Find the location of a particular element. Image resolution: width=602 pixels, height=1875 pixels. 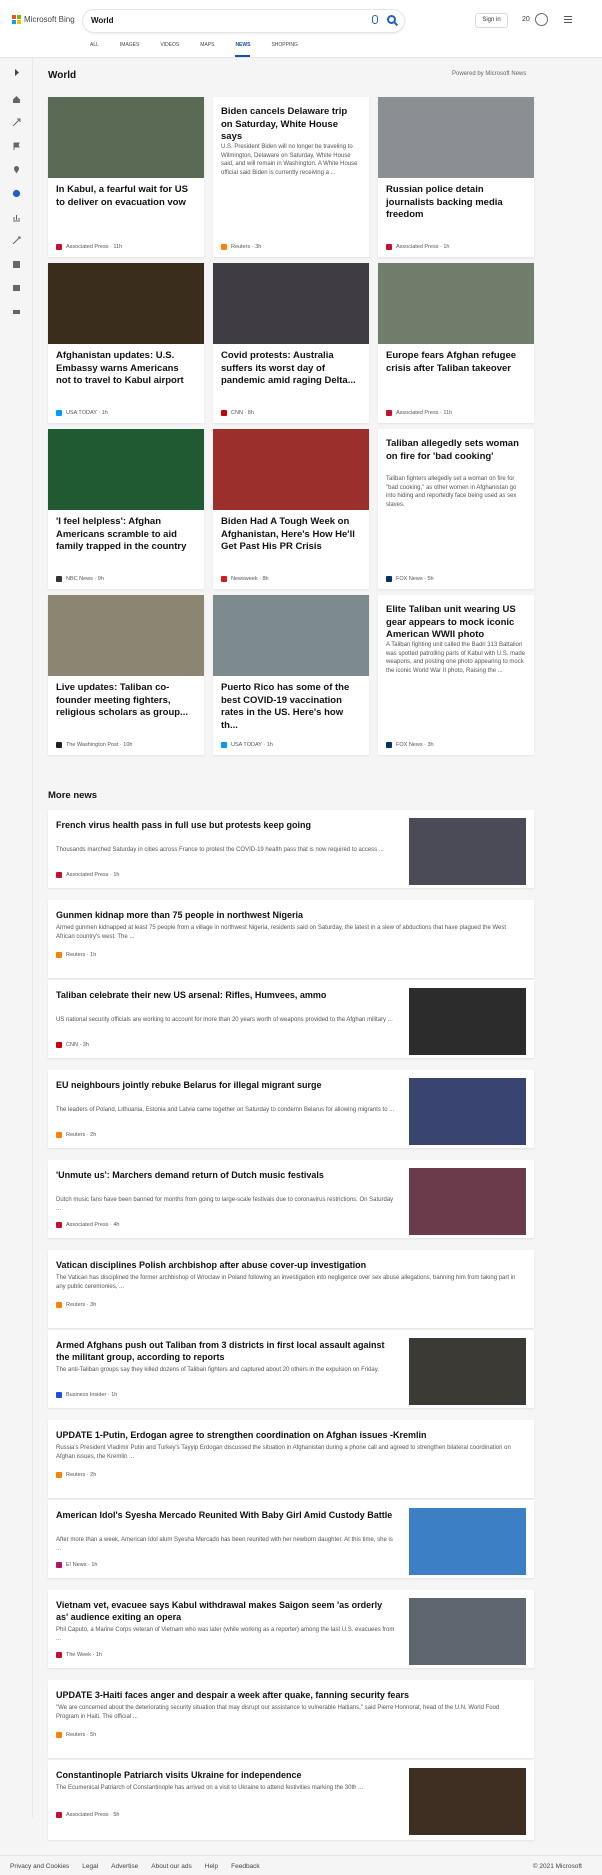

business-icon is located at coordinates (16, 217).